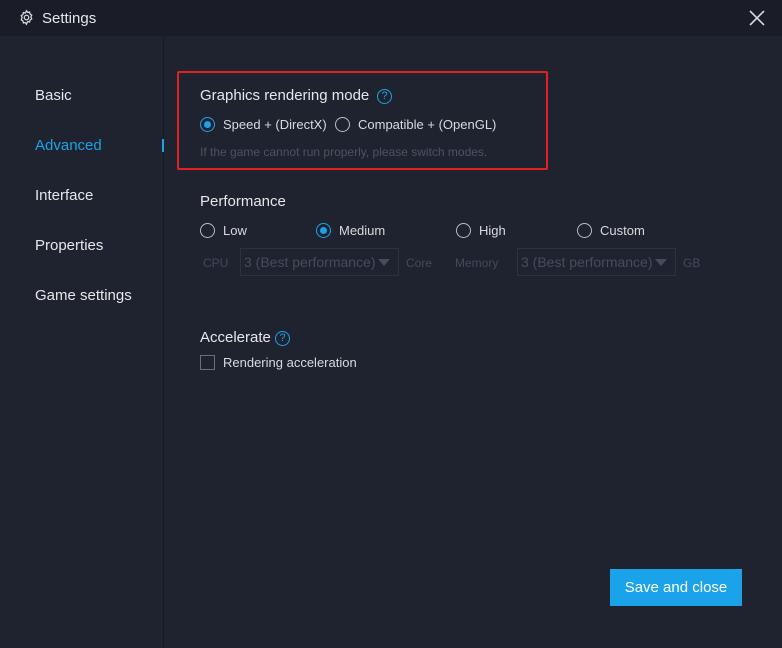  I want to click on cpu-select-value: 3 (Best performance), so click(310, 262).